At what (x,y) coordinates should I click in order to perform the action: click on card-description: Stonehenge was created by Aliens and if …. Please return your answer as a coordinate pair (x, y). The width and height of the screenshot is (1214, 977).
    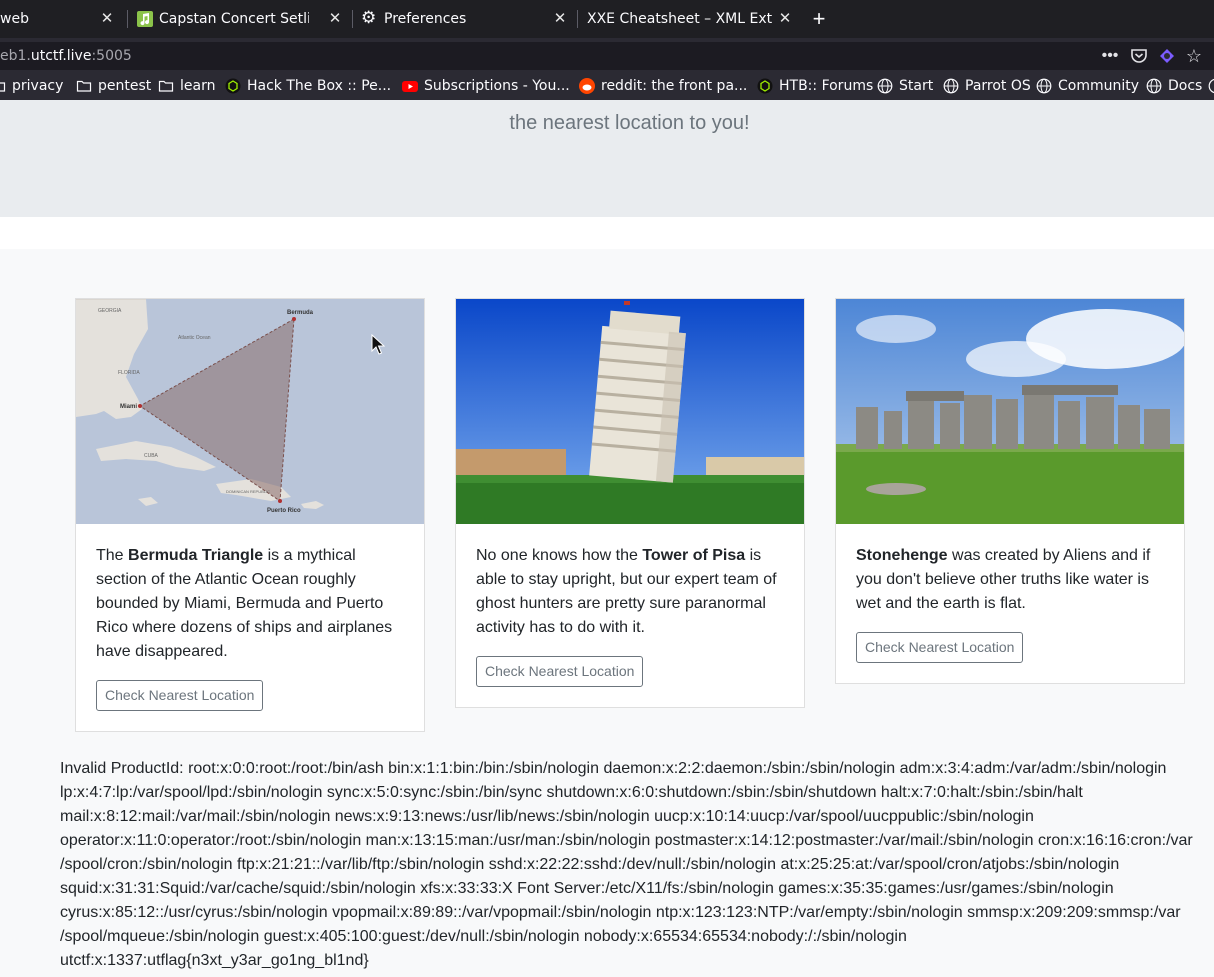
    Looking at the image, I should click on (1010, 580).